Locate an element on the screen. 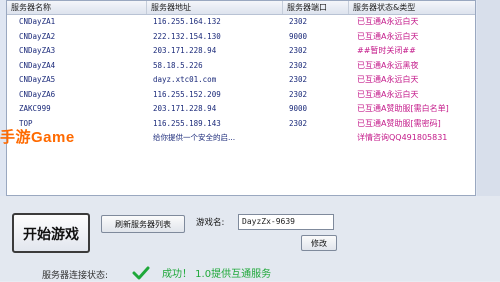 This screenshot has height=282, width=500. server-address: 116.255.152.209 is located at coordinates (187, 94).